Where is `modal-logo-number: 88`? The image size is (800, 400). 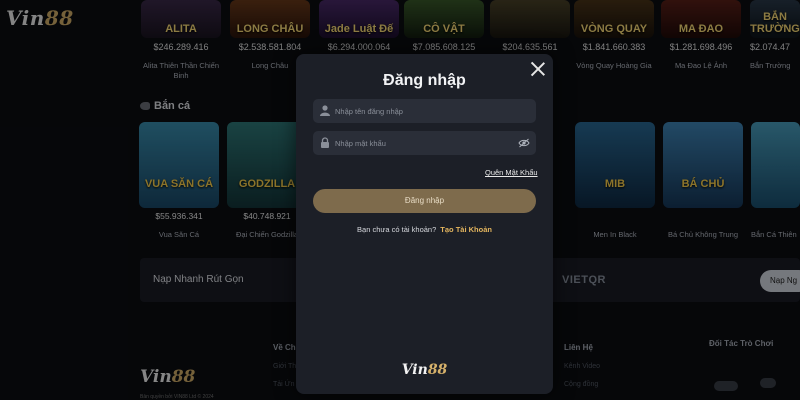
modal-logo-number: 88 is located at coordinates (437, 370).